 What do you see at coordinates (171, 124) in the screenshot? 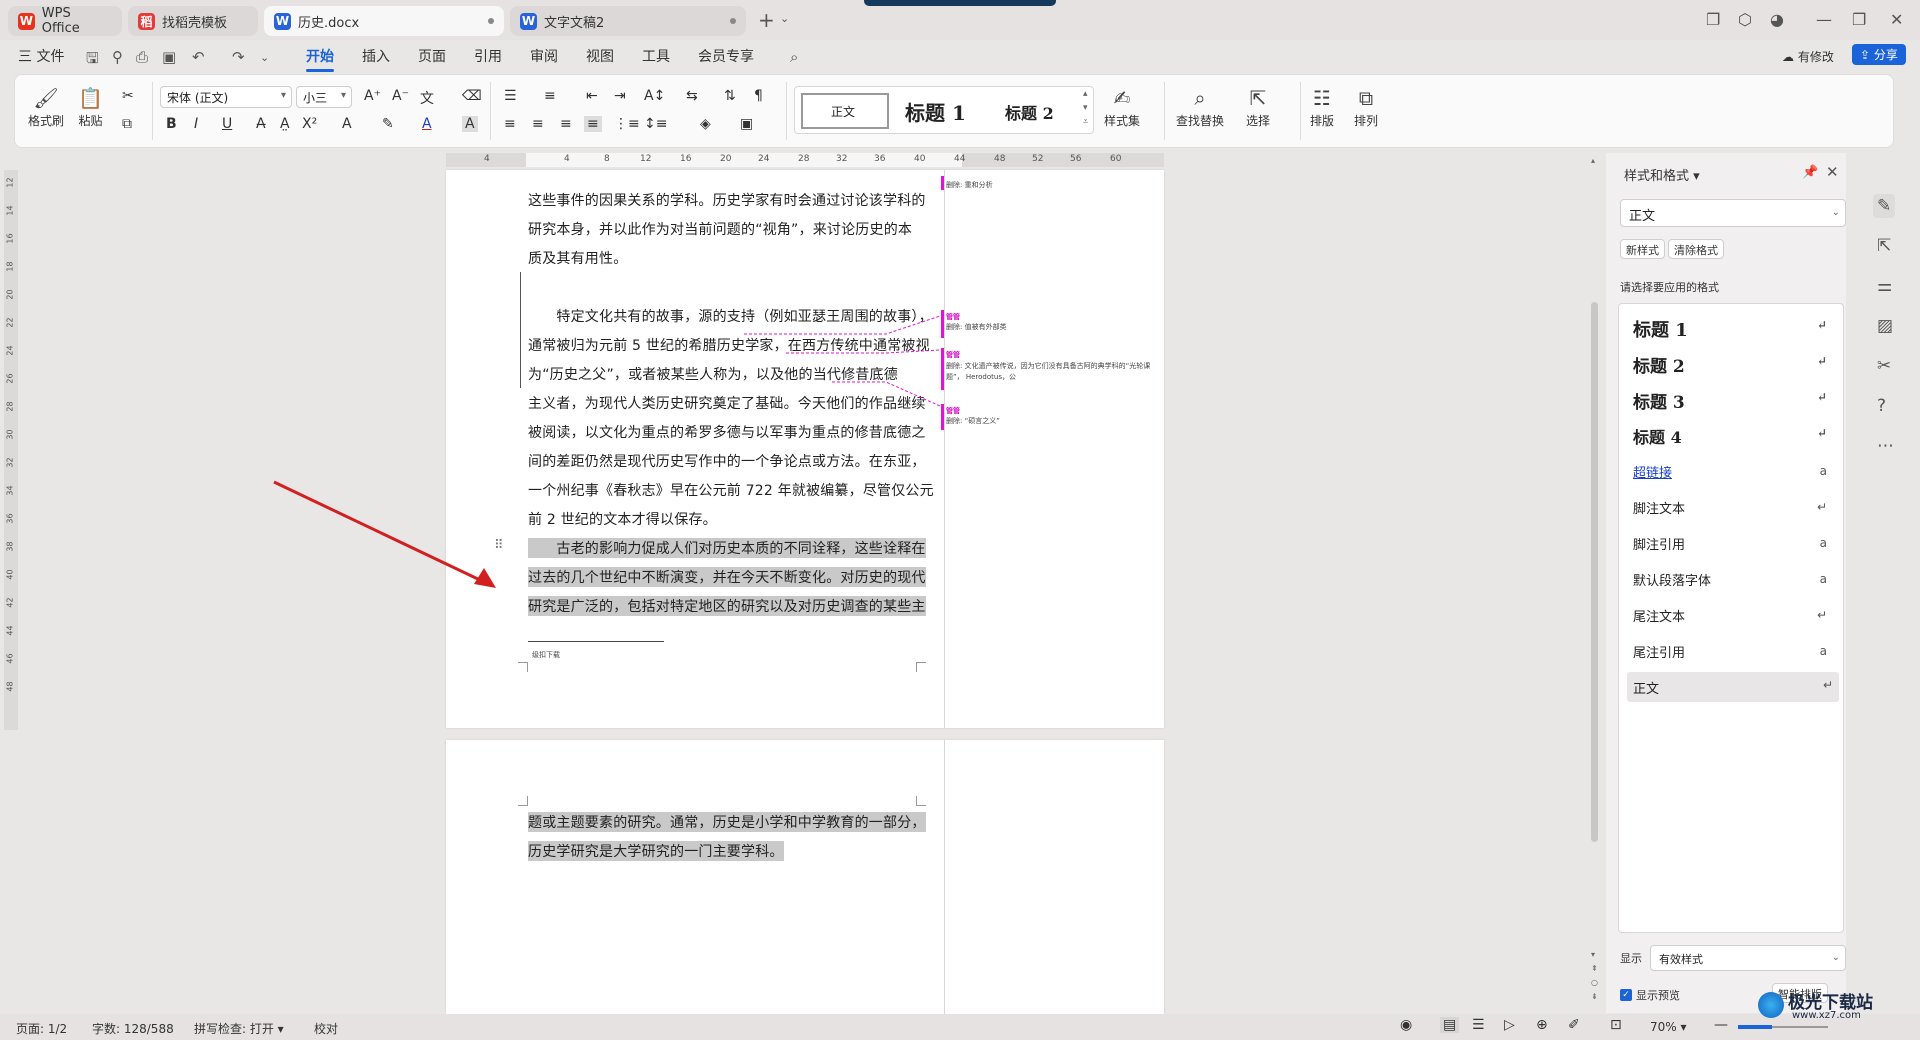
I see `bold-icon: B` at bounding box center [171, 124].